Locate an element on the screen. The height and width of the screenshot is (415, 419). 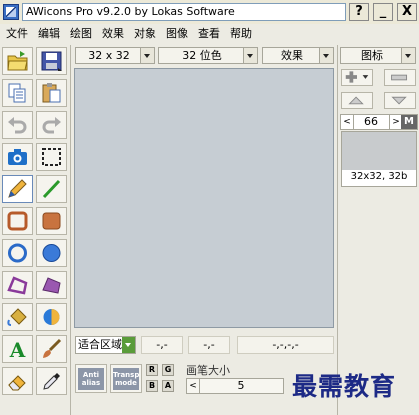
fill-button is located at coordinates (17, 317).